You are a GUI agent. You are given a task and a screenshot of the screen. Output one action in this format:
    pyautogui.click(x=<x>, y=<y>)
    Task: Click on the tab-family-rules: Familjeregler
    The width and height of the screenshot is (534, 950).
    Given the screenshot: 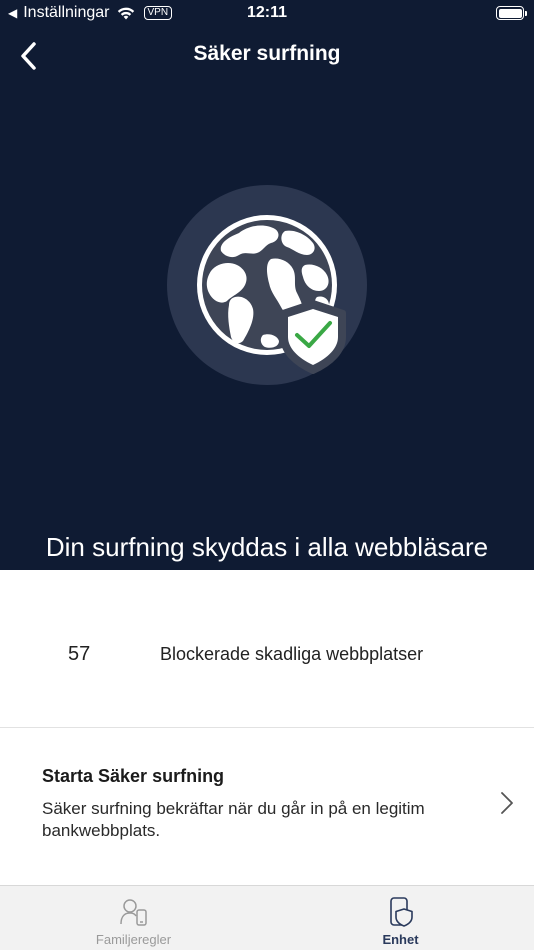 What is the action you would take?
    pyautogui.click(x=133, y=918)
    